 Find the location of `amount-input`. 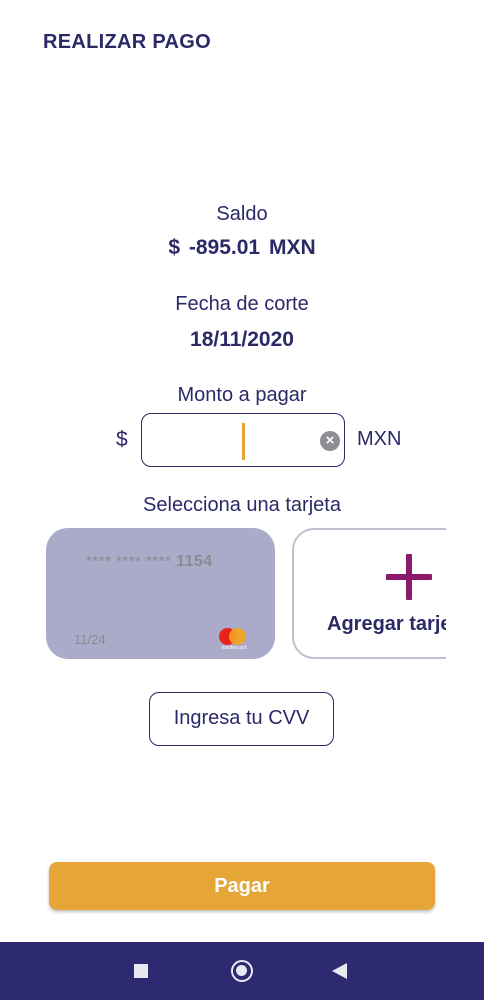

amount-input is located at coordinates (232, 440).